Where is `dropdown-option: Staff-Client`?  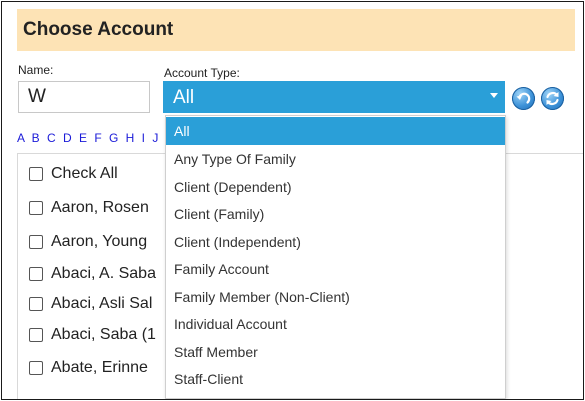 dropdown-option: Staff-Client is located at coordinates (335, 379).